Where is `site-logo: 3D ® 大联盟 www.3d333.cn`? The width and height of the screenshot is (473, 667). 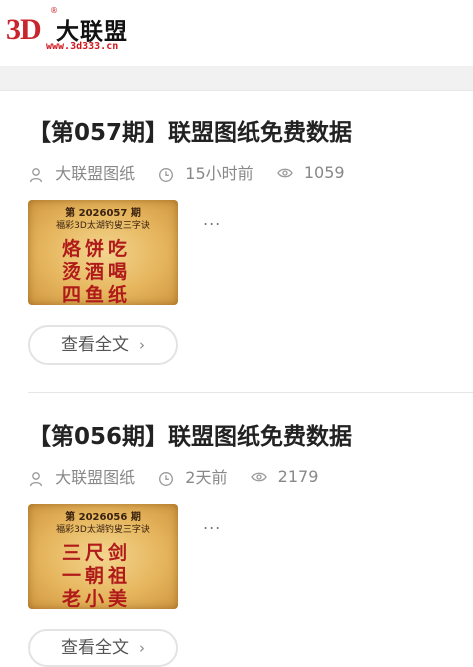
site-logo: 3D ® 大联盟 www.3d333.cn is located at coordinates (81, 32).